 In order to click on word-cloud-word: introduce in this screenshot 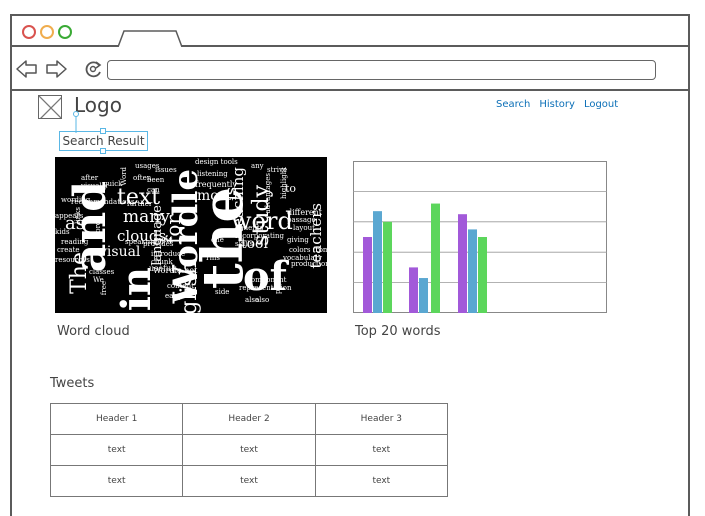, I will do `click(168, 254)`.